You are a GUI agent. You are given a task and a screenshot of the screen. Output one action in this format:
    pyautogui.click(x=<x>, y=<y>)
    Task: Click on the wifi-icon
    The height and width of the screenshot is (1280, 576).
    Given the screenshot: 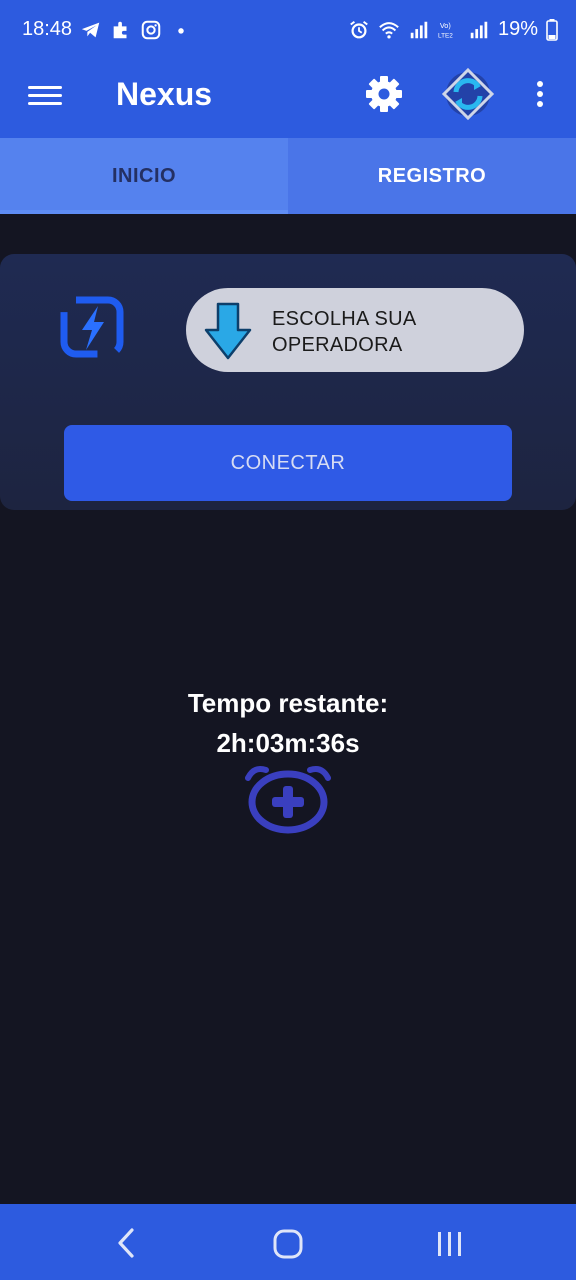 What is the action you would take?
    pyautogui.click(x=389, y=30)
    